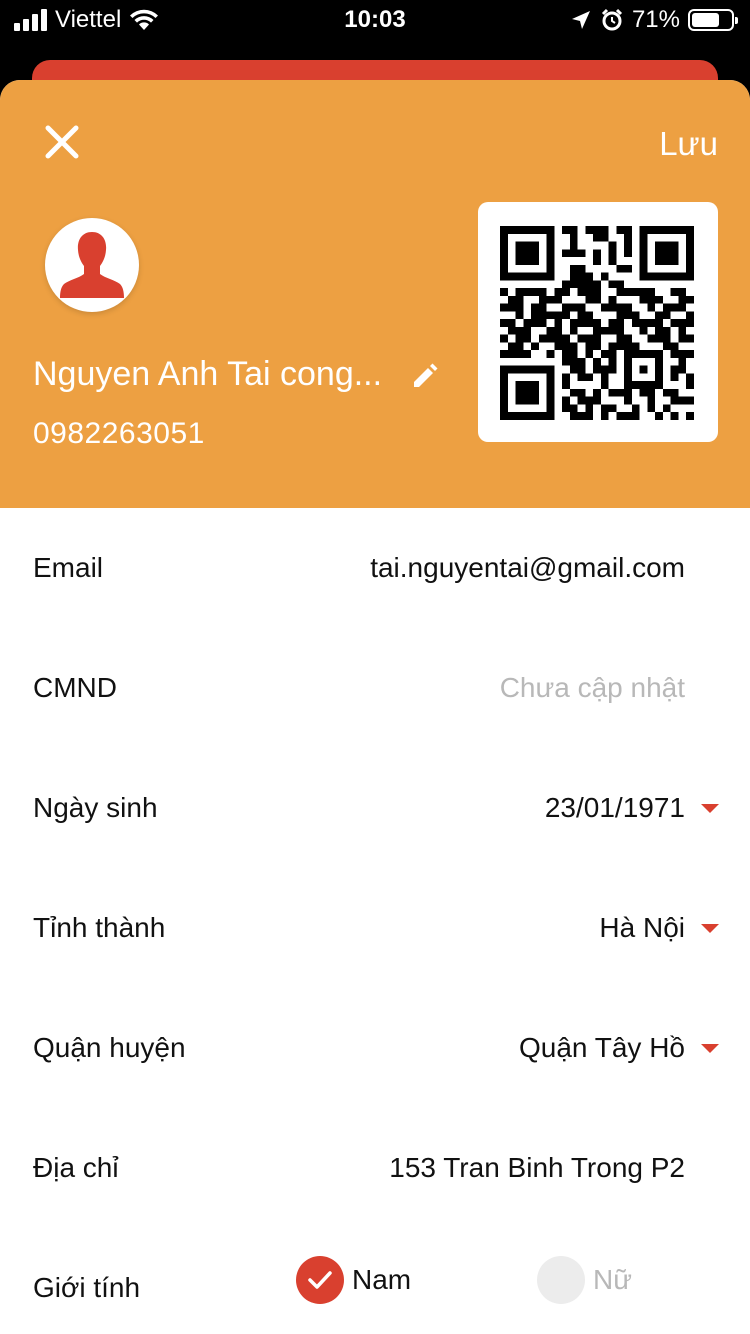  I want to click on province-label: Tỉnh thành, so click(99, 927).